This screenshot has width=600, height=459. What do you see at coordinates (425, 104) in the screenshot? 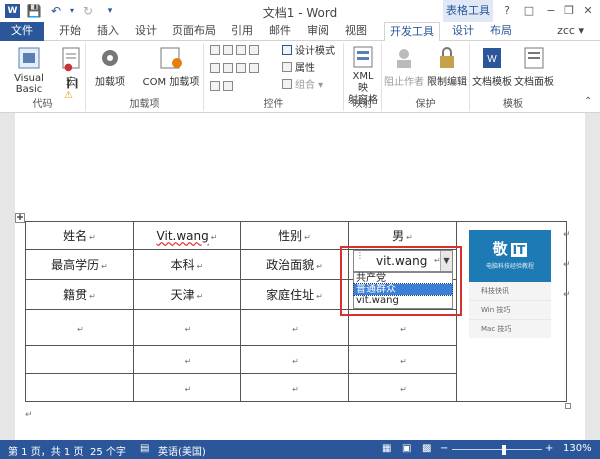
I see `group-protect-label: 保护` at bounding box center [425, 104].